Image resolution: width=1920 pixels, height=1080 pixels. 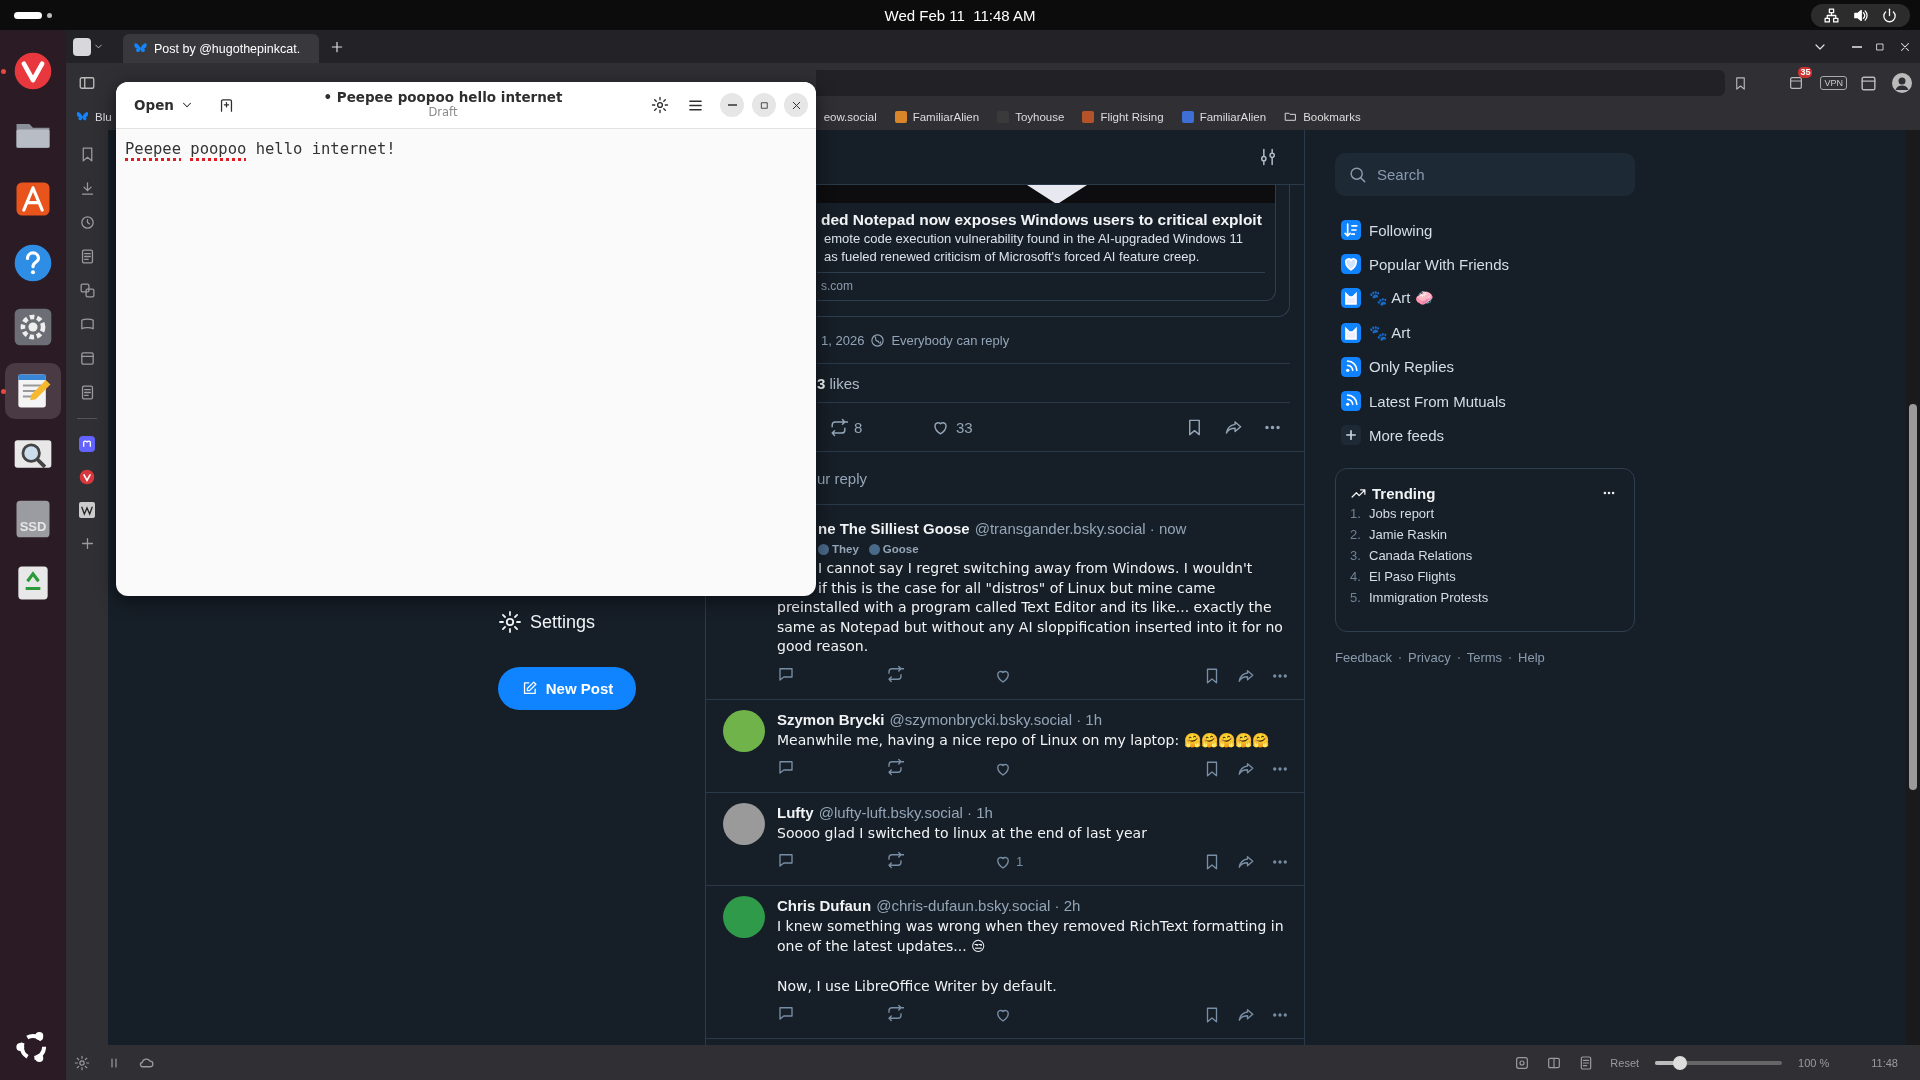 I want to click on author-name: Lufty, so click(x=795, y=812).